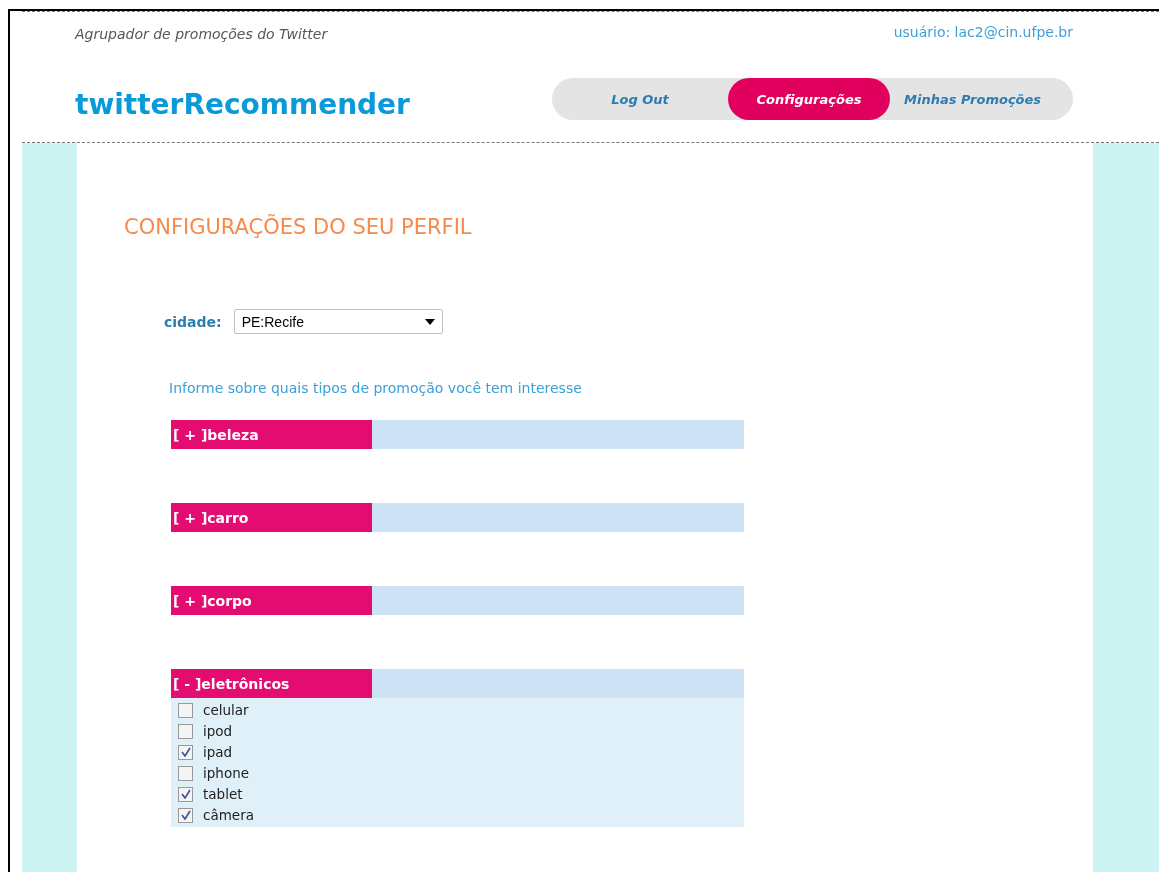 Image resolution: width=1159 pixels, height=872 pixels. Describe the element at coordinates (228, 815) in the screenshot. I see `option-label: câmera` at that location.